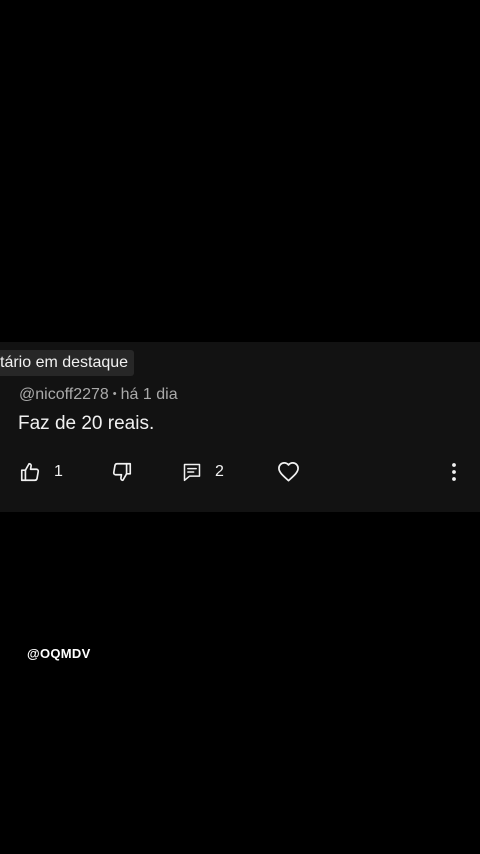 The height and width of the screenshot is (854, 480). Describe the element at coordinates (149, 394) in the screenshot. I see `comment-time: há 1 dia` at that location.